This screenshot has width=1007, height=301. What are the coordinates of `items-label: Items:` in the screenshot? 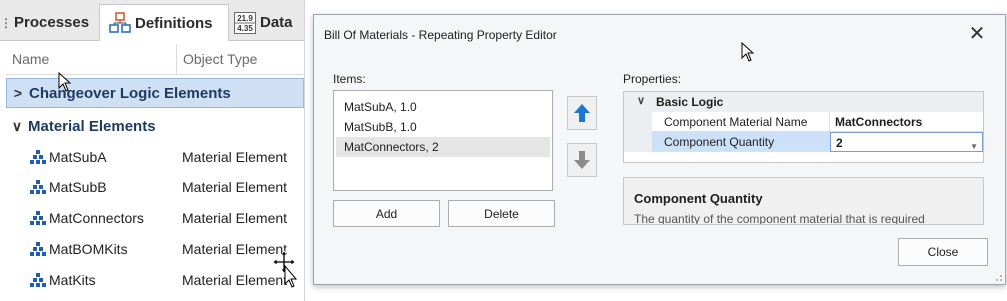 It's located at (349, 79).